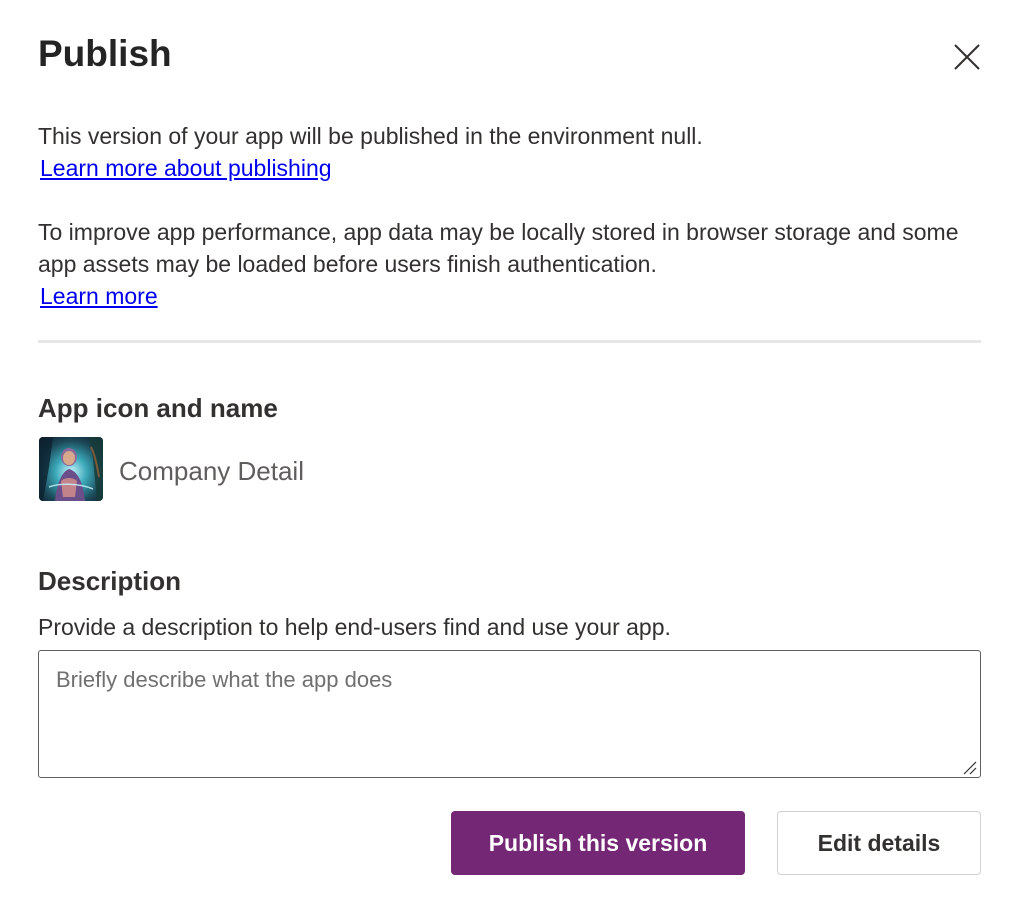  Describe the element at coordinates (99, 296) in the screenshot. I see `learn-more-link: Learn more` at that location.